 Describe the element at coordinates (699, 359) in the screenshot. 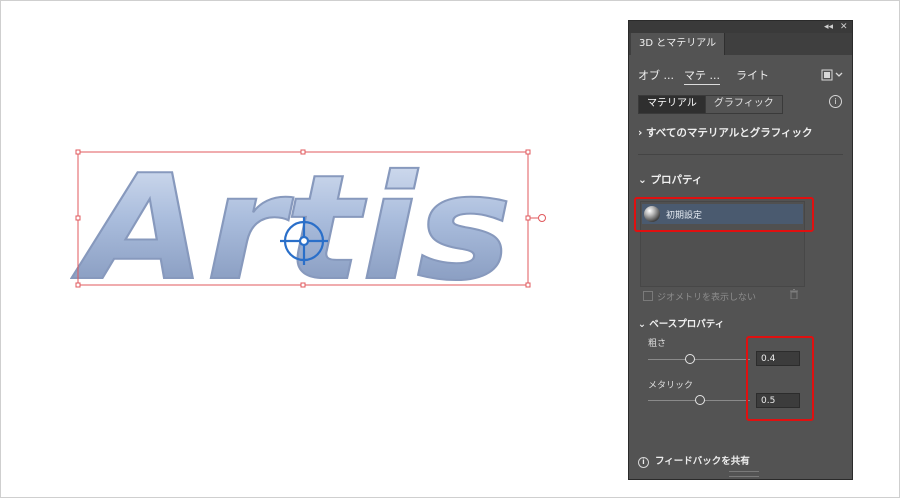

I see `roughness-slider` at that location.